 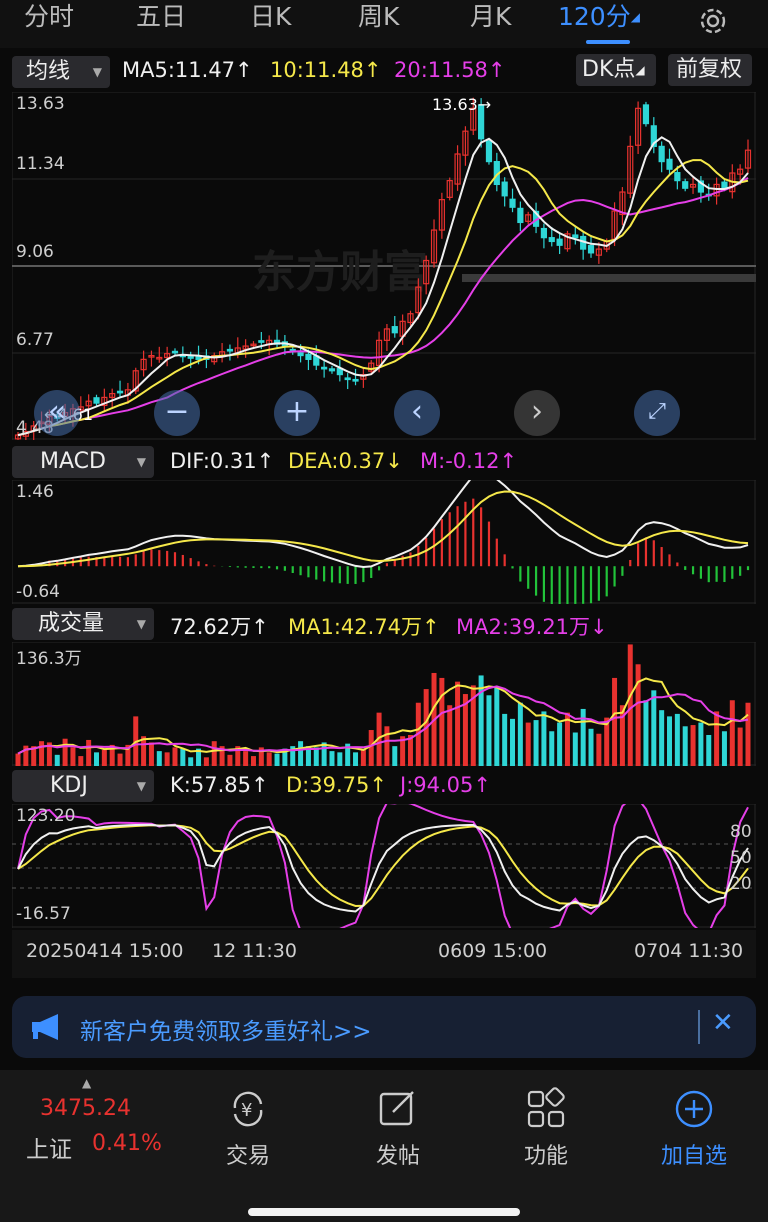 I want to click on trade-button: ¥ 交易, so click(x=248, y=1128).